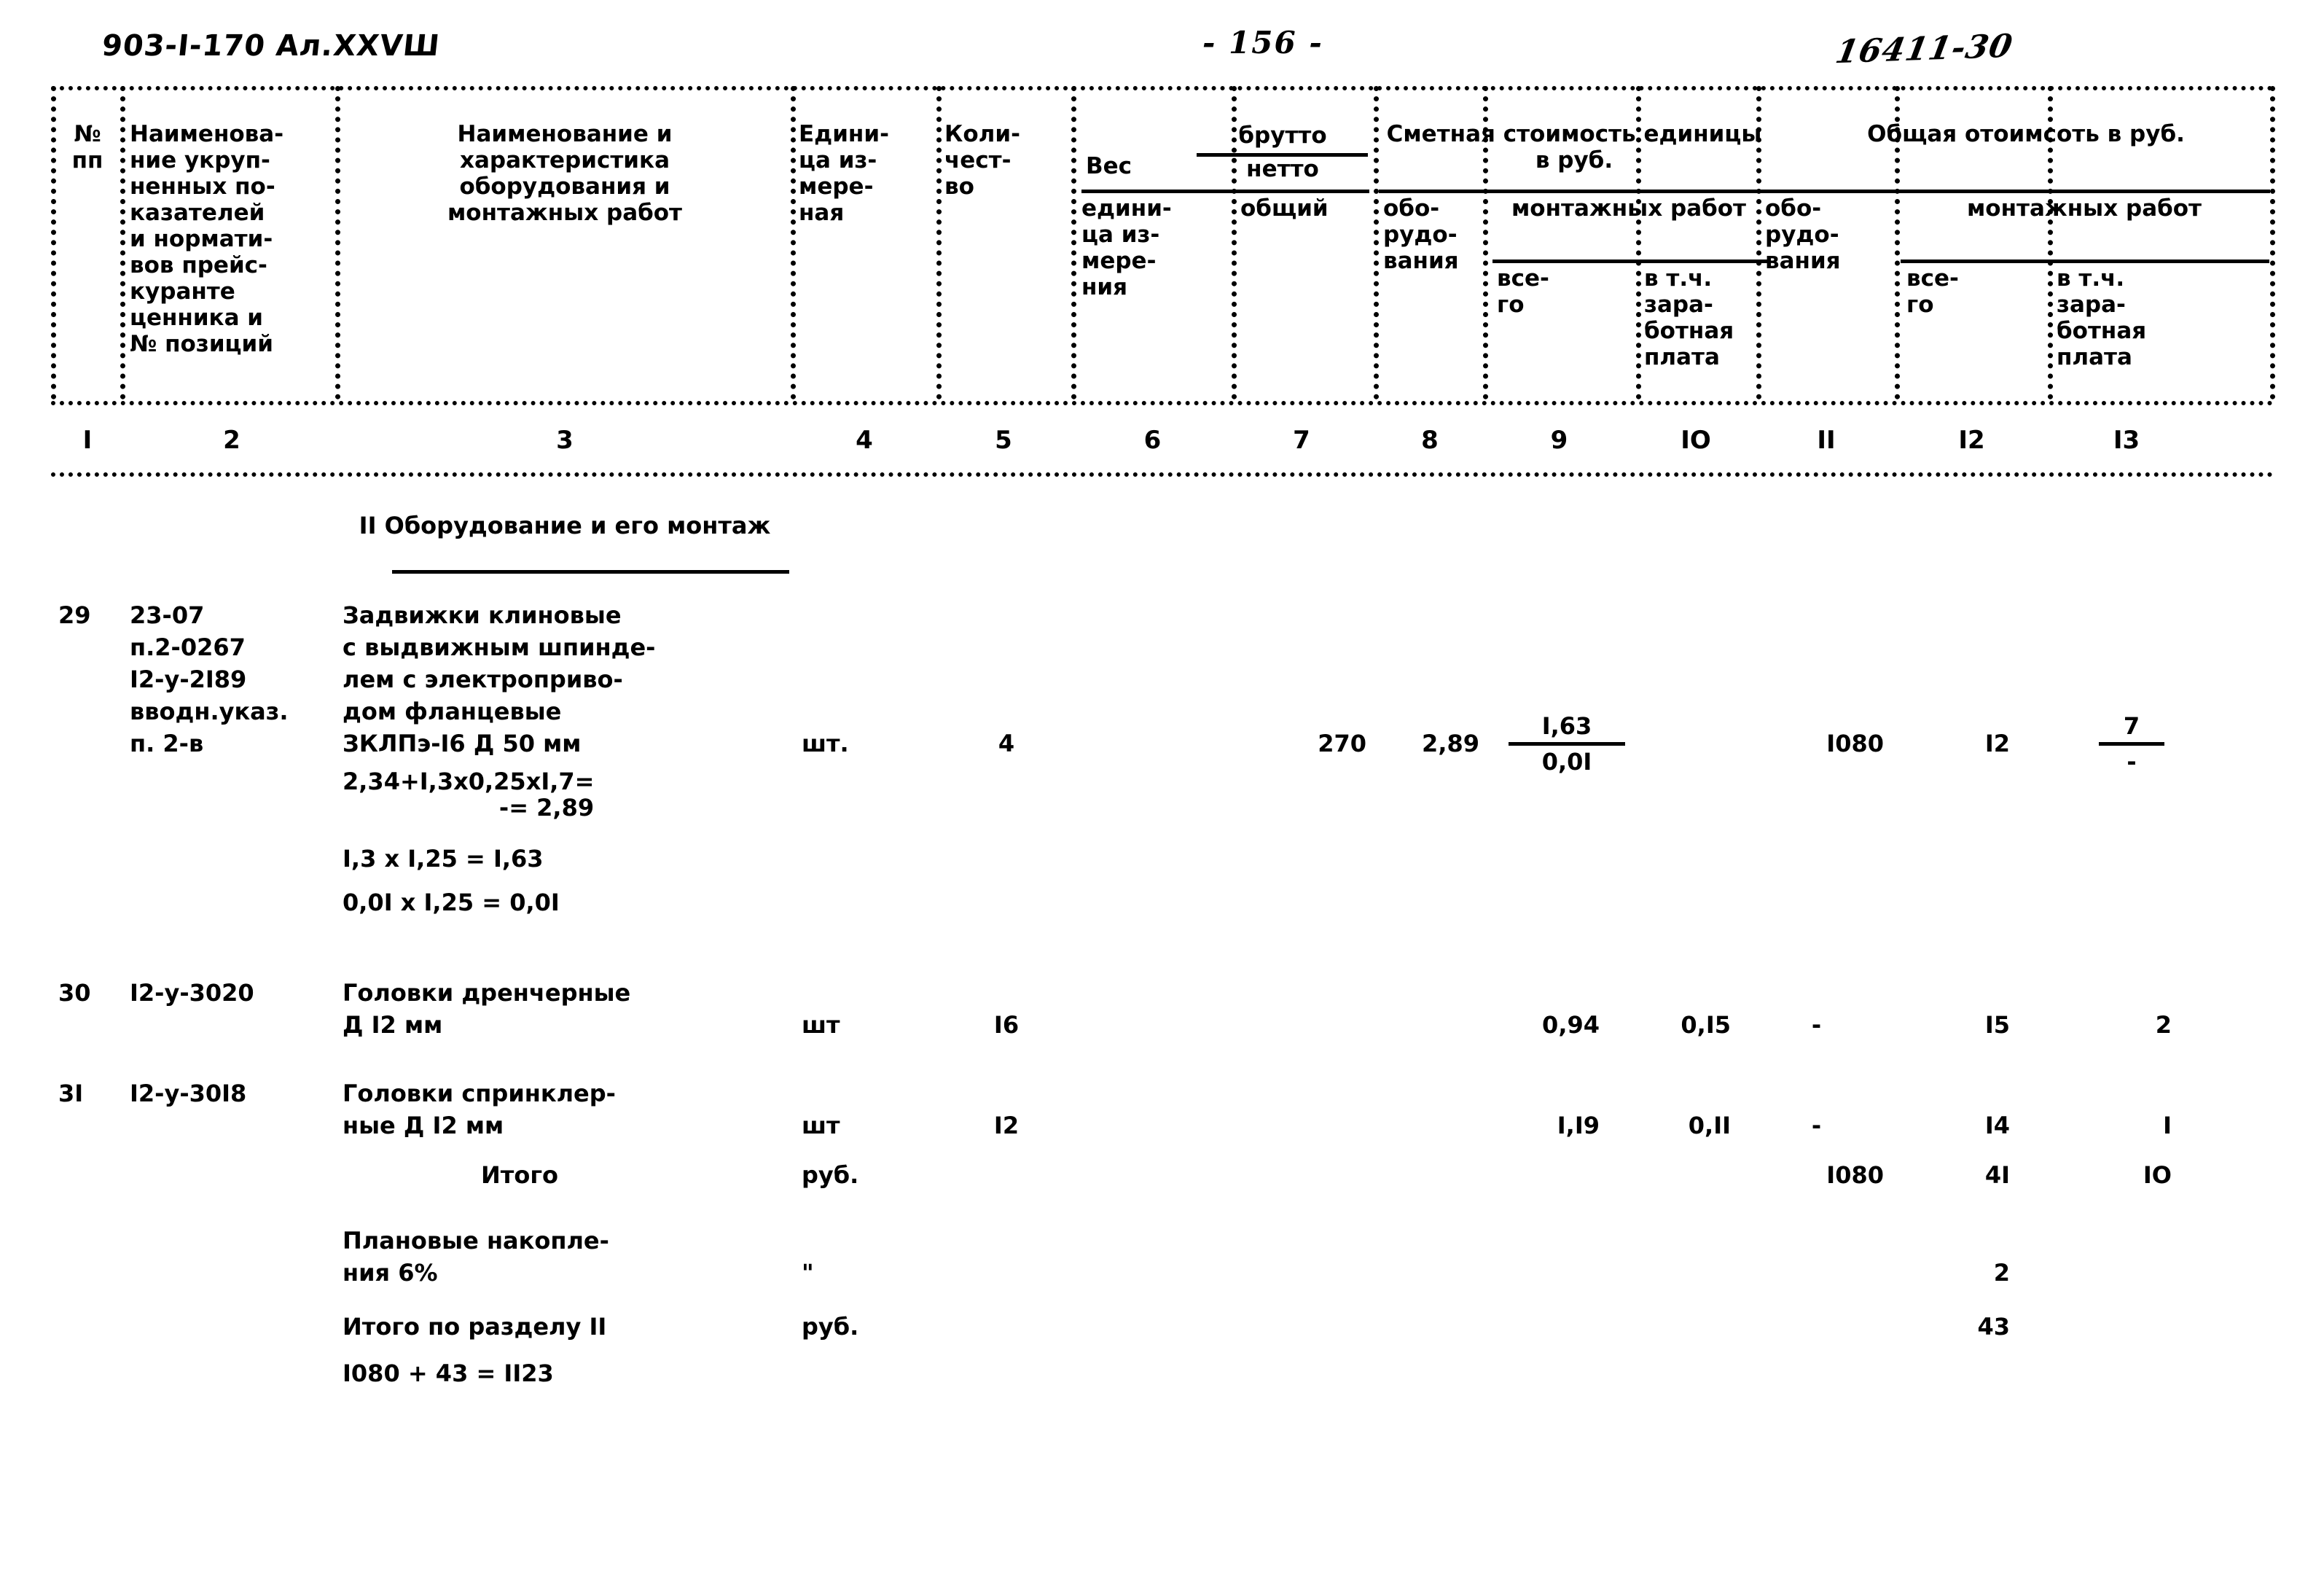  What do you see at coordinates (476, 1257) in the screenshot?
I see `summary-planned-savings-label: Плановые накопле- ния 6%` at bounding box center [476, 1257].